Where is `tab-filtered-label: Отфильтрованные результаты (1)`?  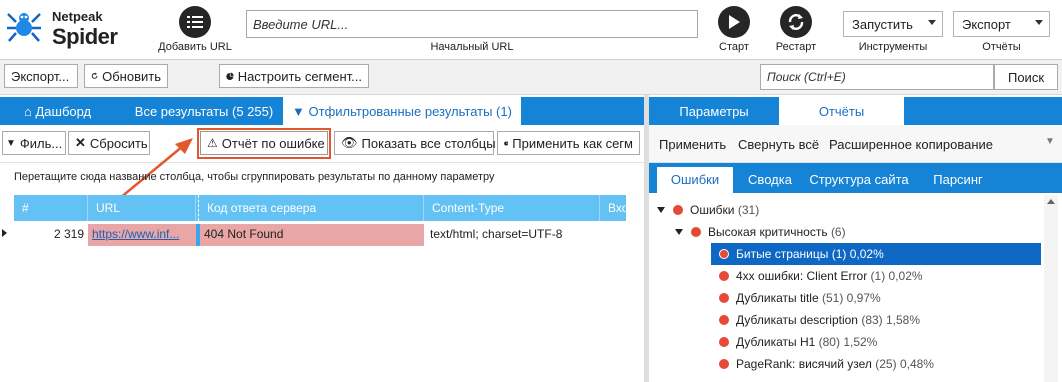 tab-filtered-label: Отфильтрованные результаты (1) is located at coordinates (410, 111).